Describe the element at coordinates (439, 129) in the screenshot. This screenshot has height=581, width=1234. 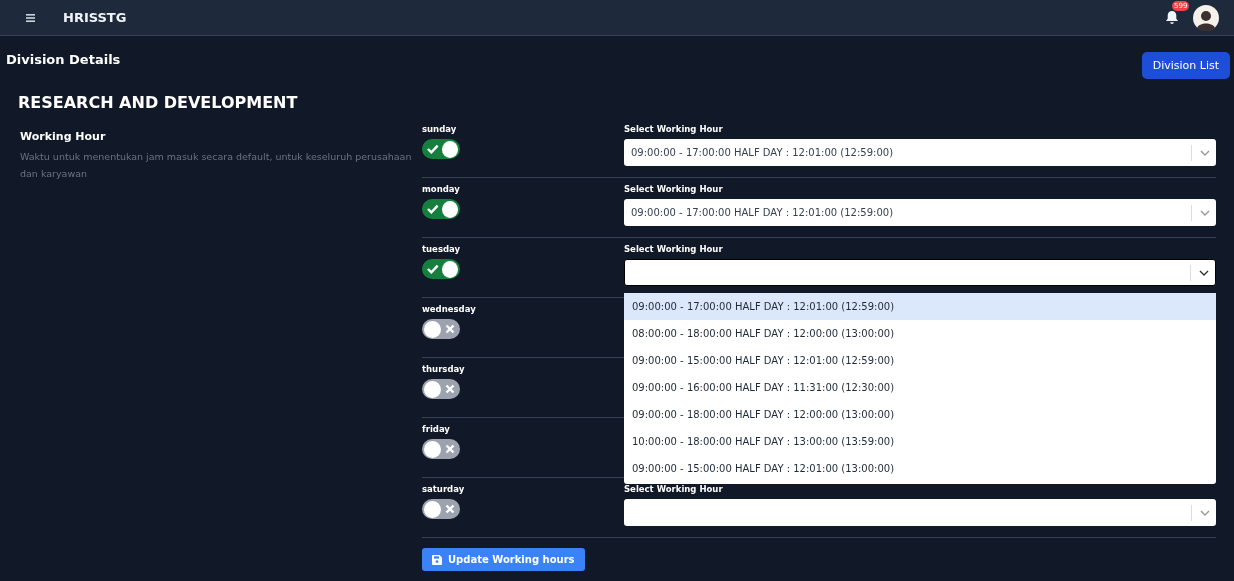
I see `day-label: sunday` at that location.